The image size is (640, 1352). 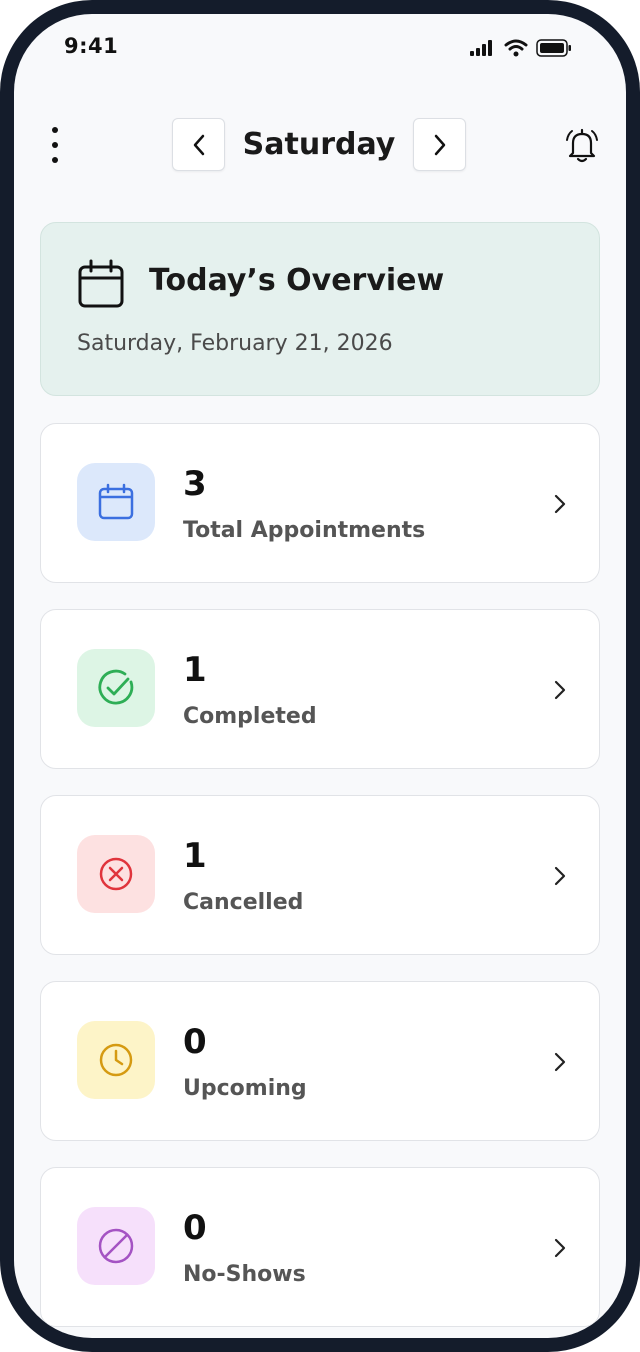 I want to click on stat-label: Completed, so click(x=250, y=716).